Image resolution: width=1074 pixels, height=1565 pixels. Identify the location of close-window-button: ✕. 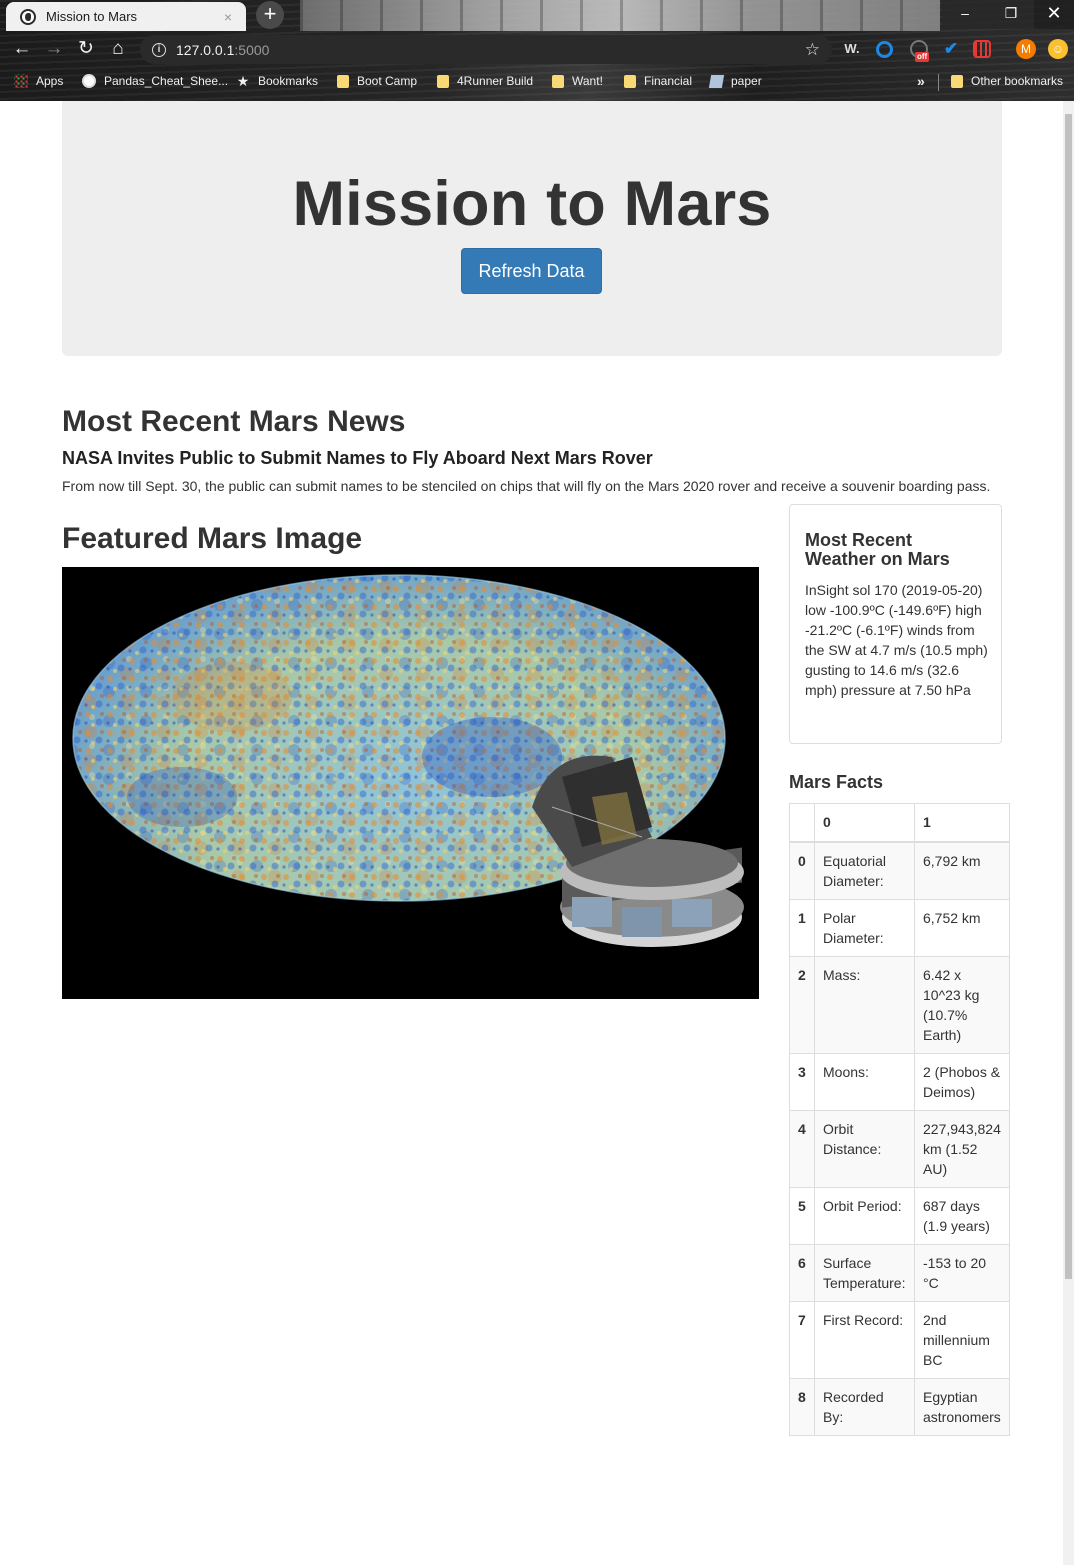
(1054, 14).